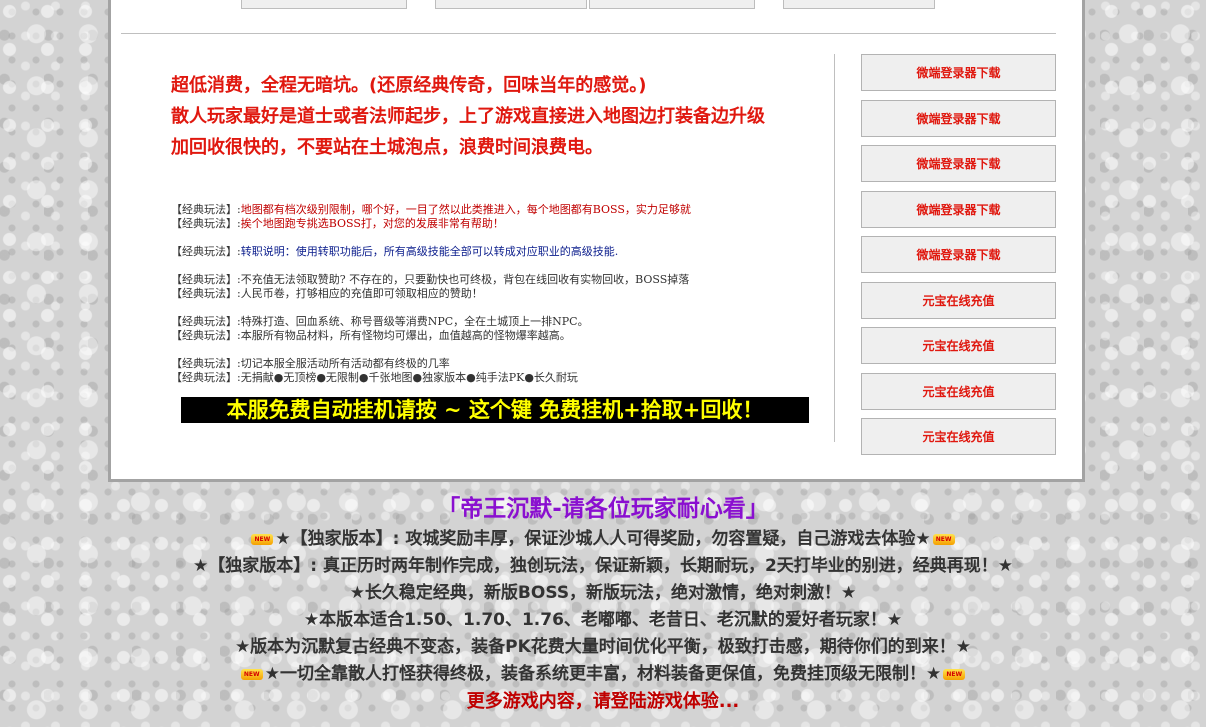  Describe the element at coordinates (409, 85) in the screenshot. I see `headline-1: 超低消费，全程无暗坑。(还原经典传奇，回味当年的感觉。)` at that location.